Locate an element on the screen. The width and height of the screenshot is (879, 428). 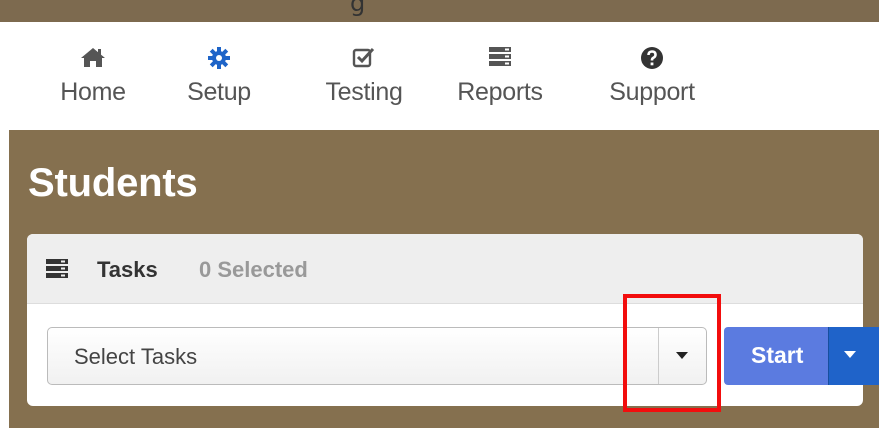
header-cut-title: g is located at coordinates (358, 8).